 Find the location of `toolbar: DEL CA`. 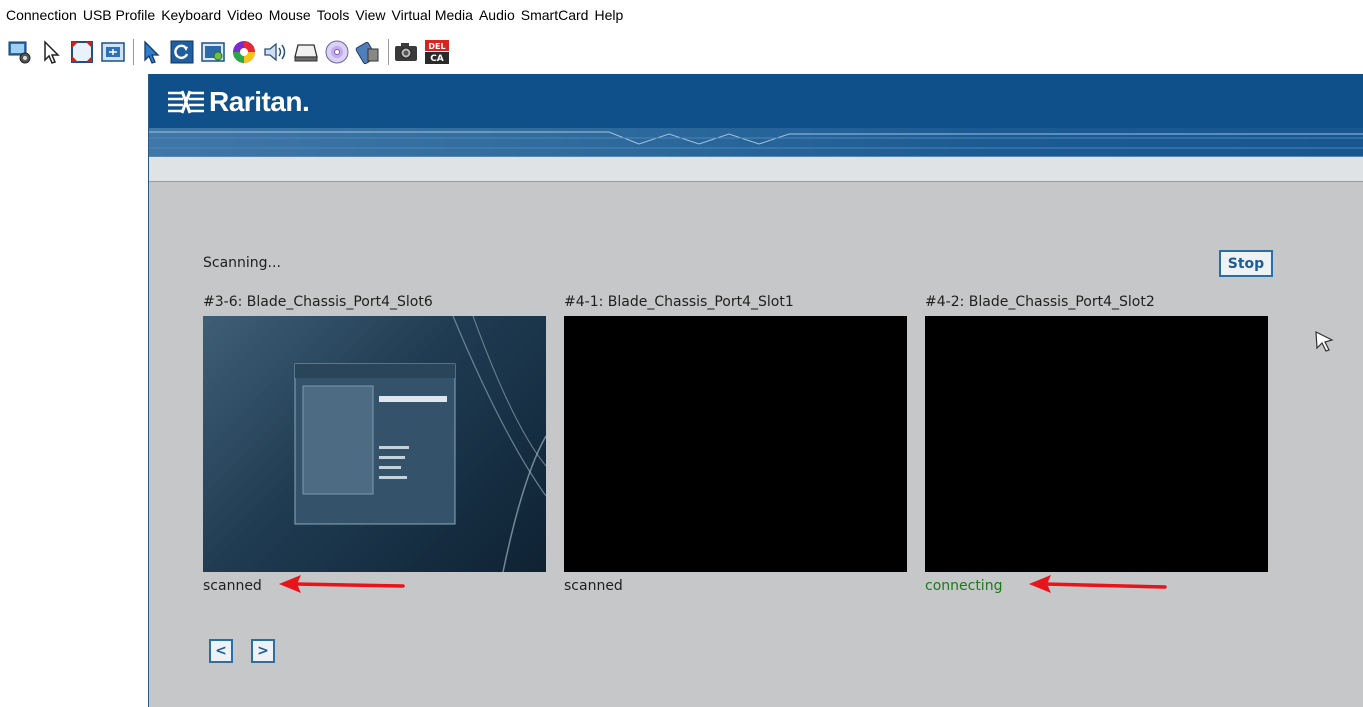

toolbar: DEL CA is located at coordinates (227, 52).